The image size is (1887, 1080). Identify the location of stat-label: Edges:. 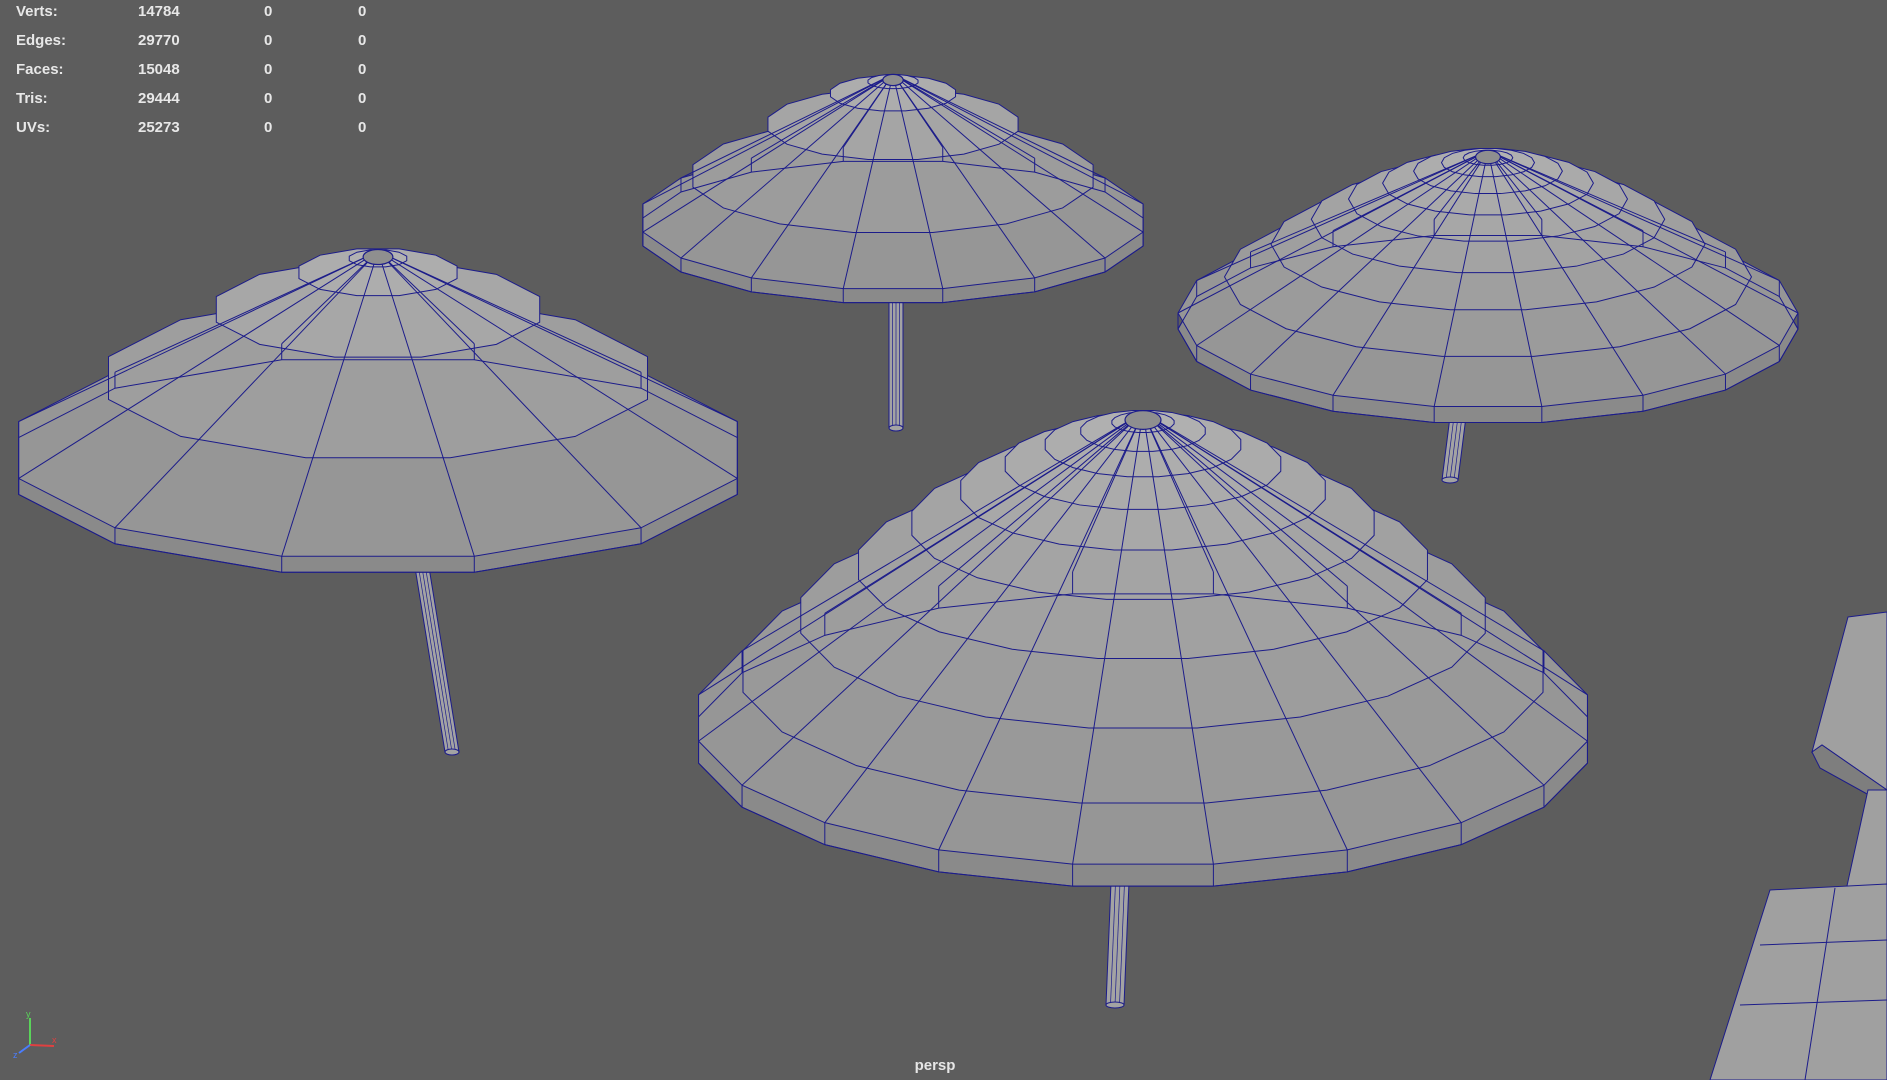
(41, 40).